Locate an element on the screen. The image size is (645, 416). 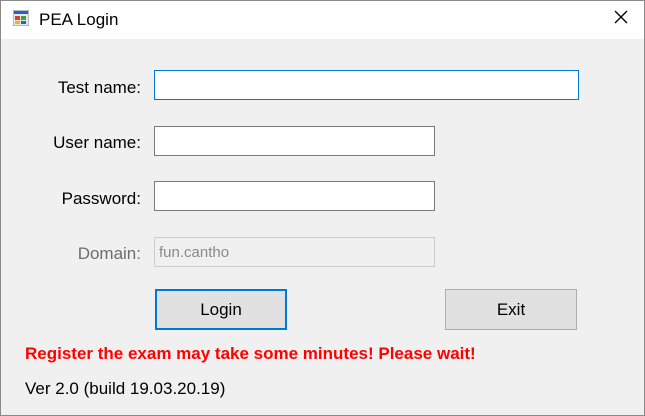
password-label: Password: is located at coordinates (101, 198).